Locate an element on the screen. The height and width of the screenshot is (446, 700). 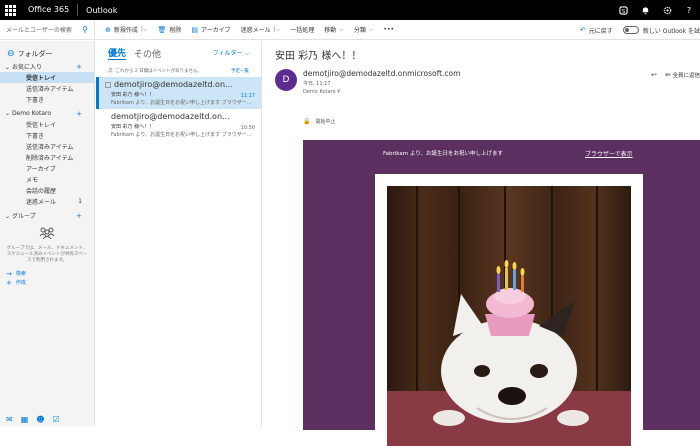
help-icon: ? is located at coordinates (689, 10).